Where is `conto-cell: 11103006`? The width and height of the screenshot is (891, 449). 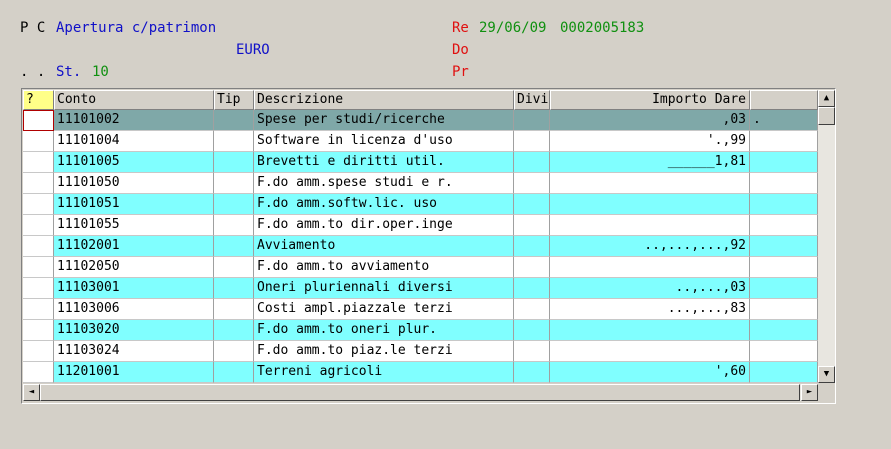 conto-cell: 11103006 is located at coordinates (134, 309).